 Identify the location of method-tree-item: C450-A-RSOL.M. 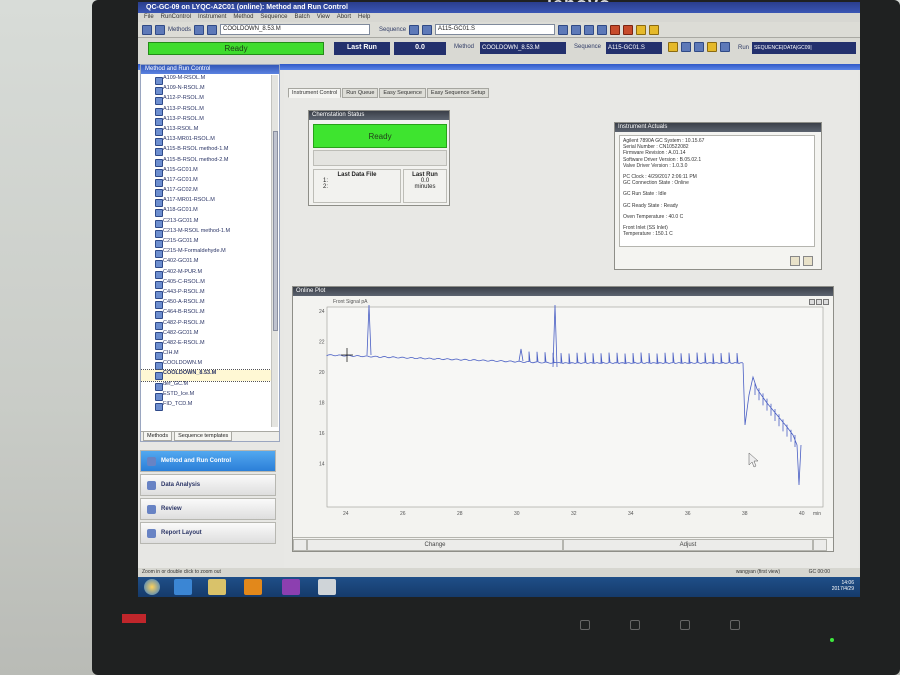
(206, 304).